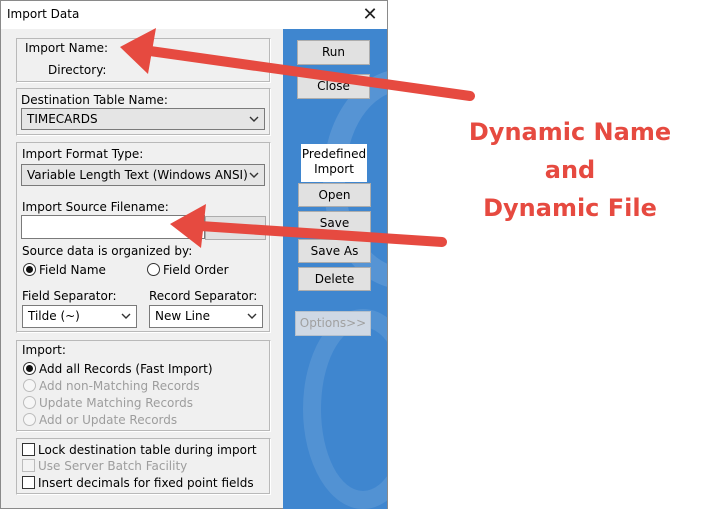  I want to click on annotation-line-2: and, so click(570, 170).